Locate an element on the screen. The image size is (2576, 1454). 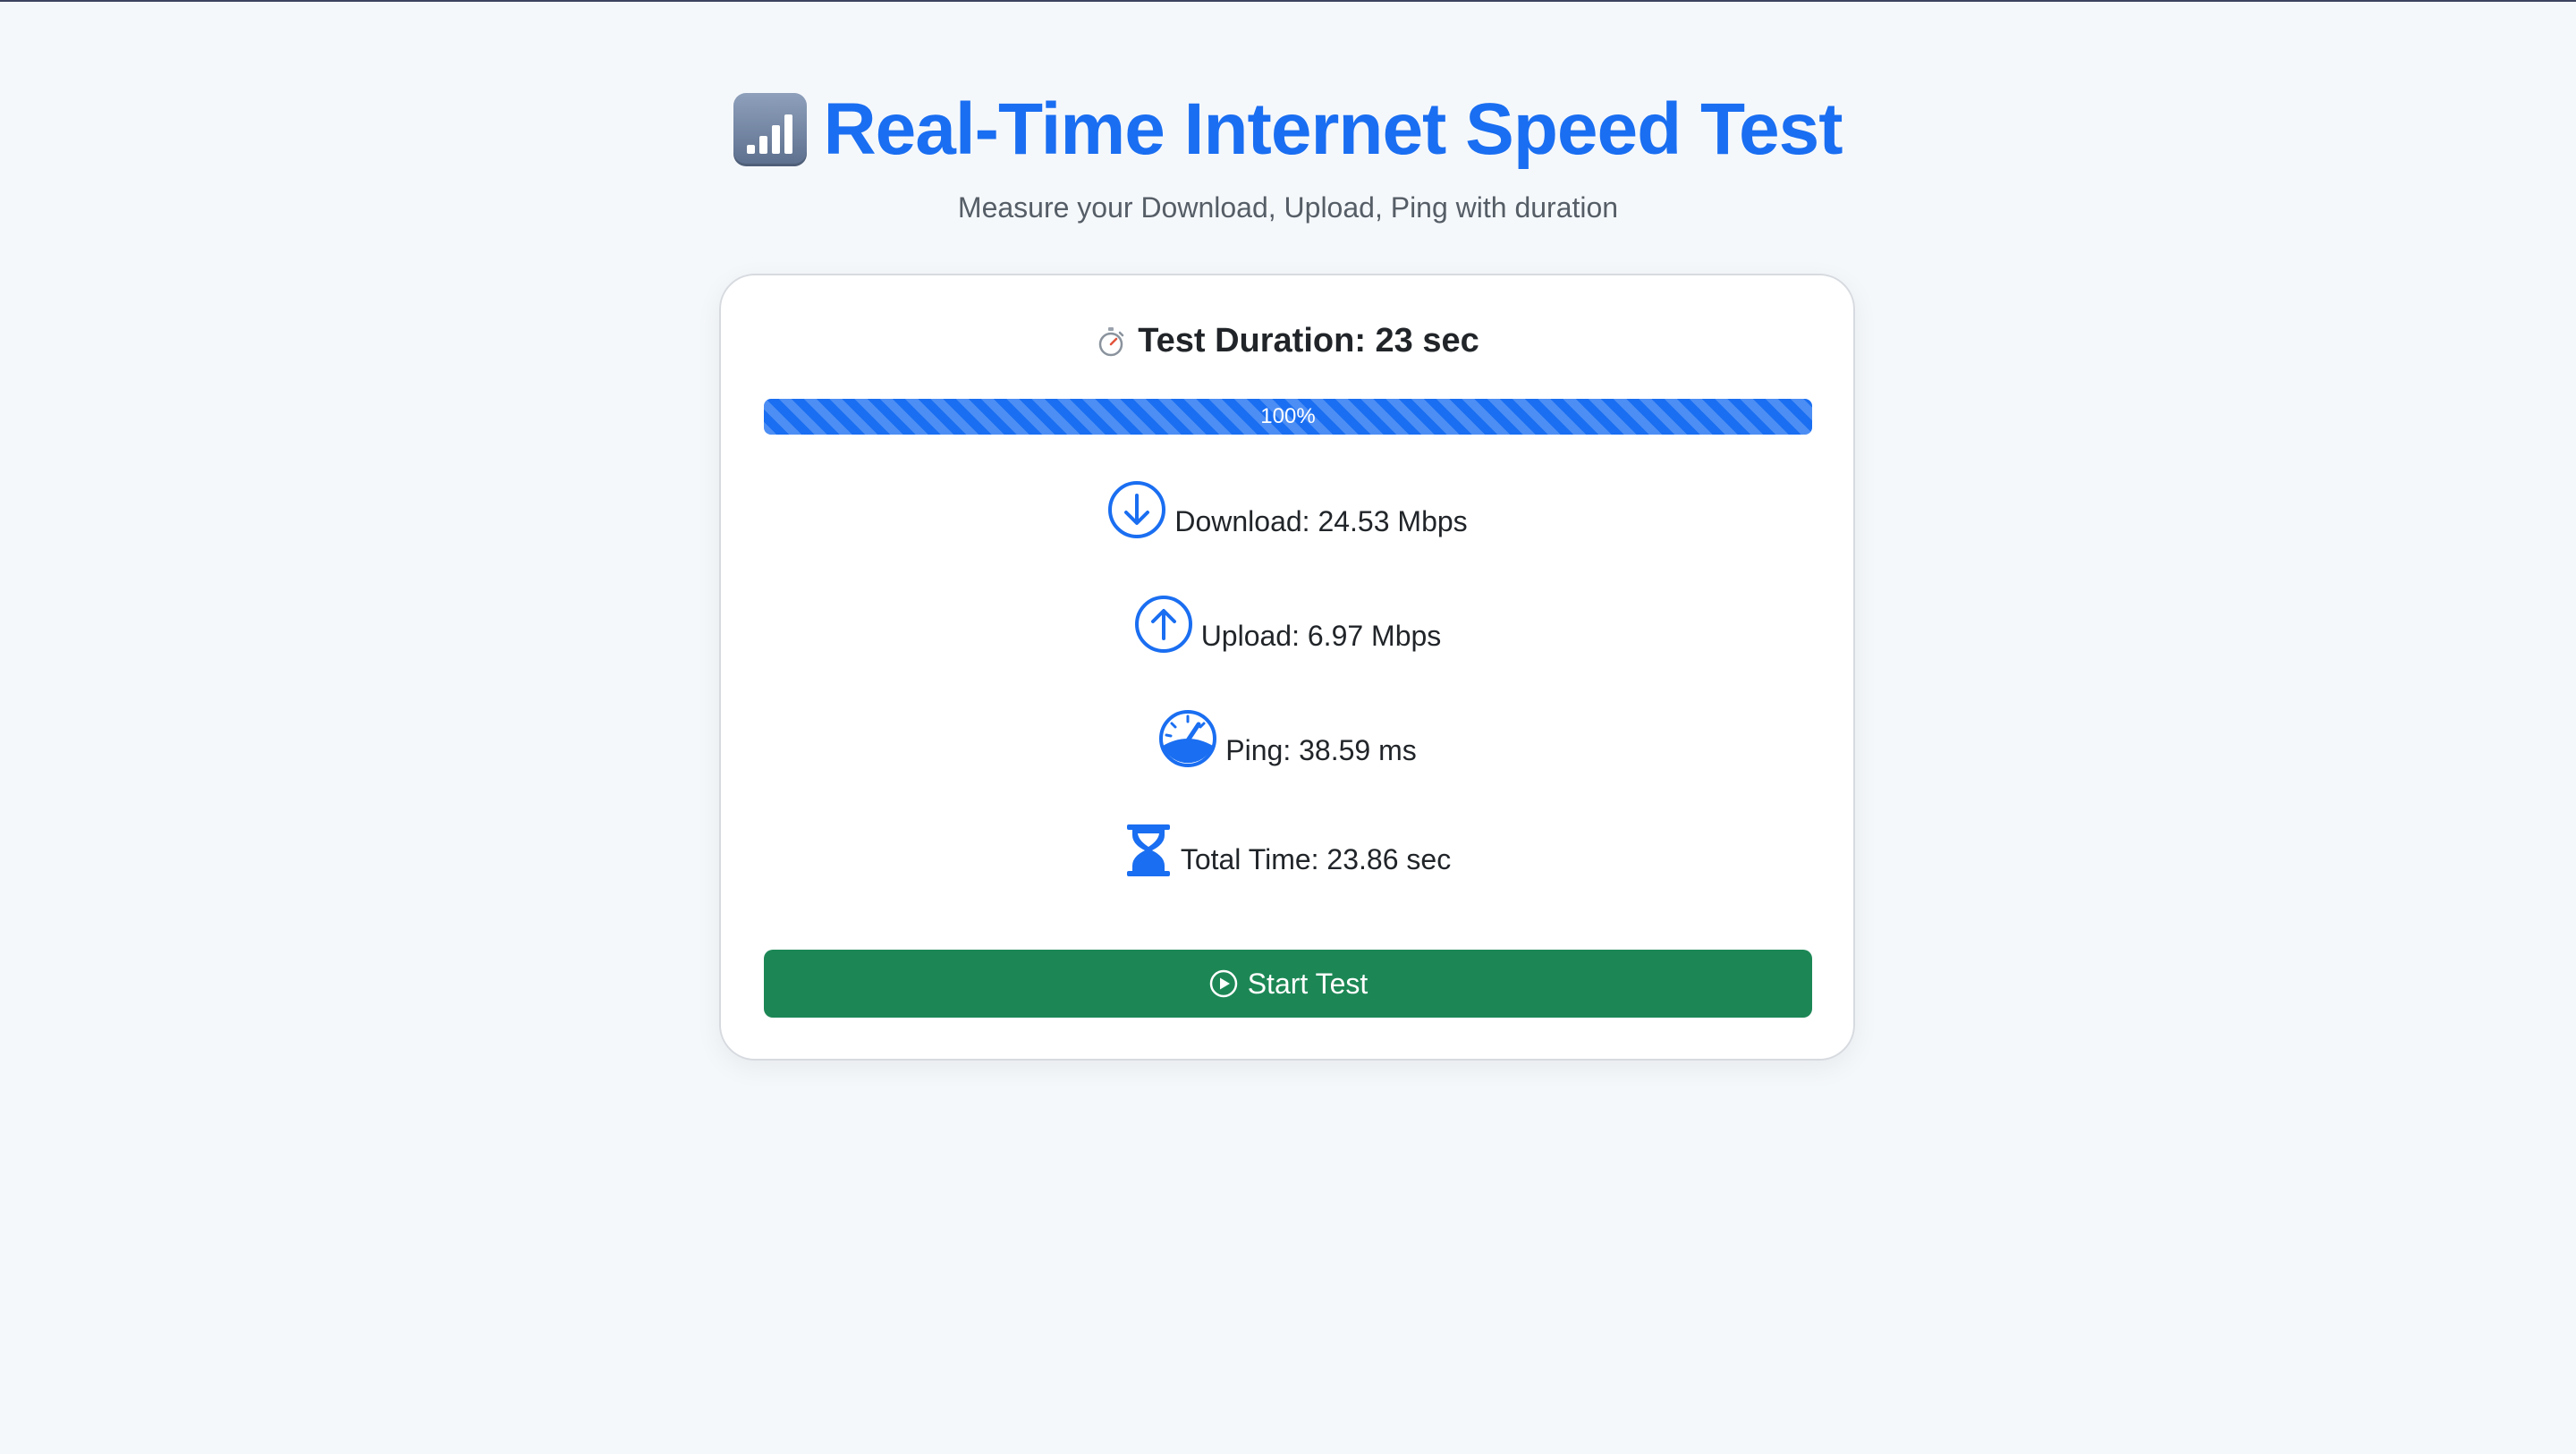
progress-fill: 100% is located at coordinates (1288, 417).